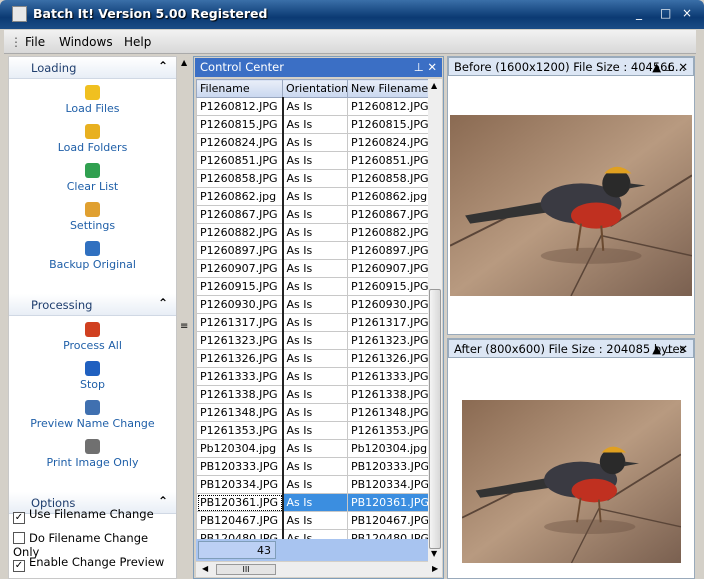  I want to click on task-process-all: Process All, so click(92, 337).